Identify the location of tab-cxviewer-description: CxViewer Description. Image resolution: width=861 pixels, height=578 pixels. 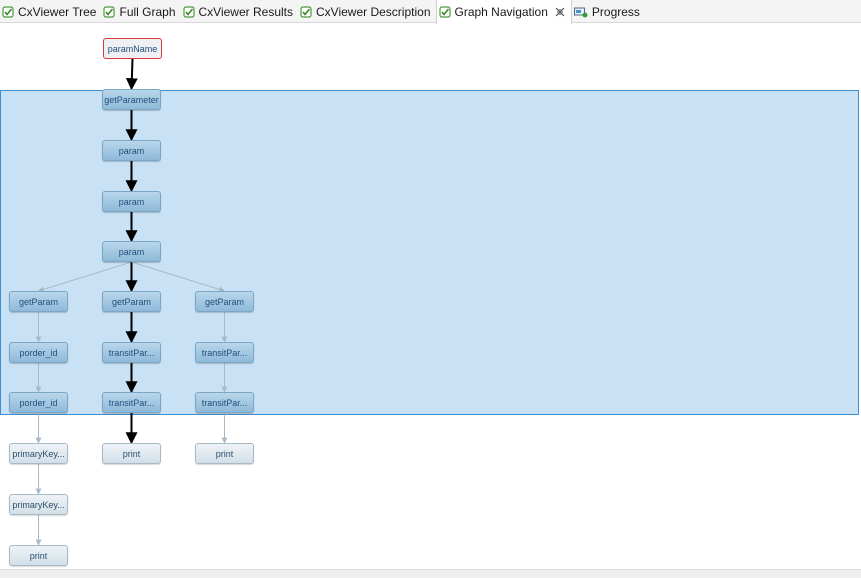
(367, 11).